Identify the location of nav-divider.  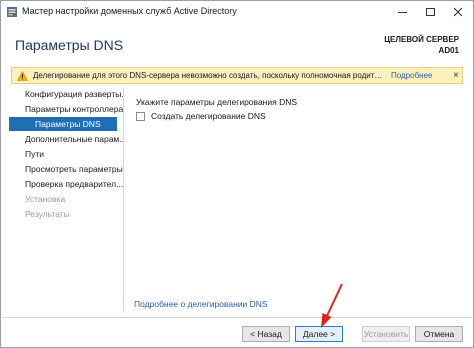
(123, 200).